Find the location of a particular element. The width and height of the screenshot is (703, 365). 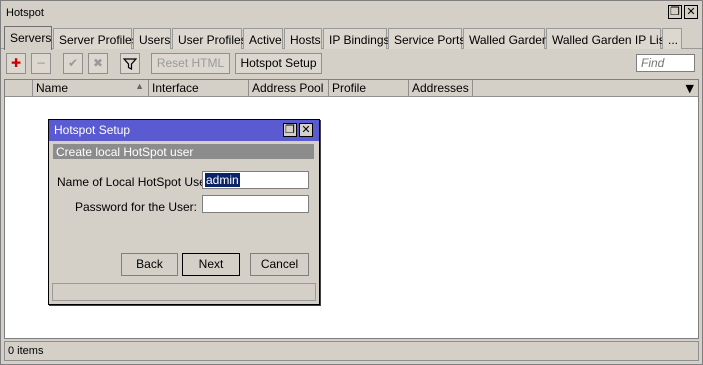

close-window-icon: ✕ is located at coordinates (691, 12).